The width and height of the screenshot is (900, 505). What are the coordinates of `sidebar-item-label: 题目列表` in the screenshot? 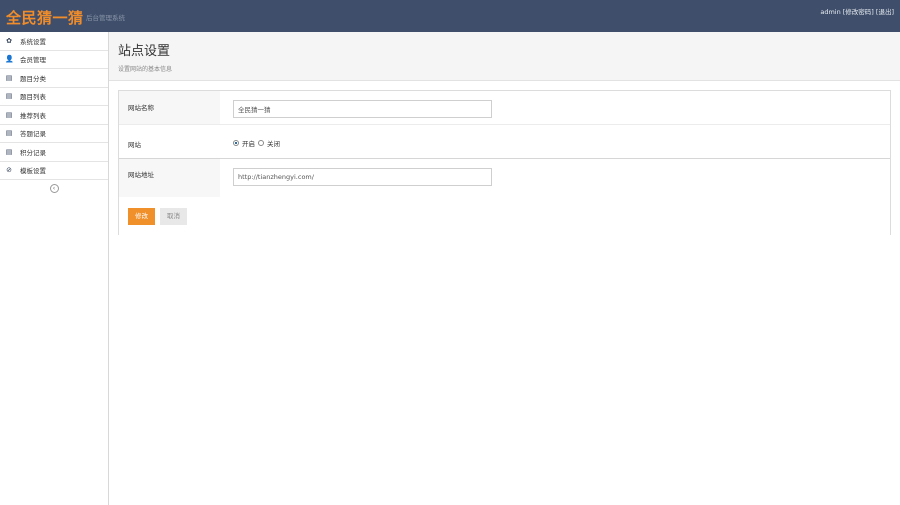 It's located at (33, 97).